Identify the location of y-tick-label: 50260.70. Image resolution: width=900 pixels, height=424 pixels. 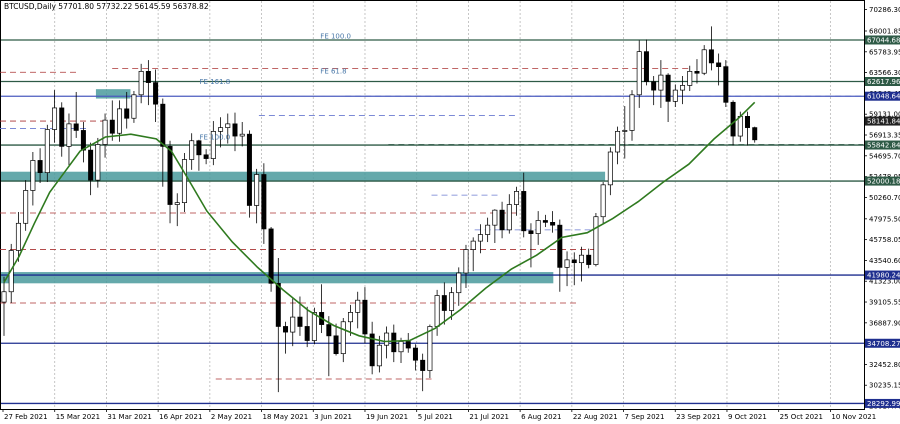
(884, 198).